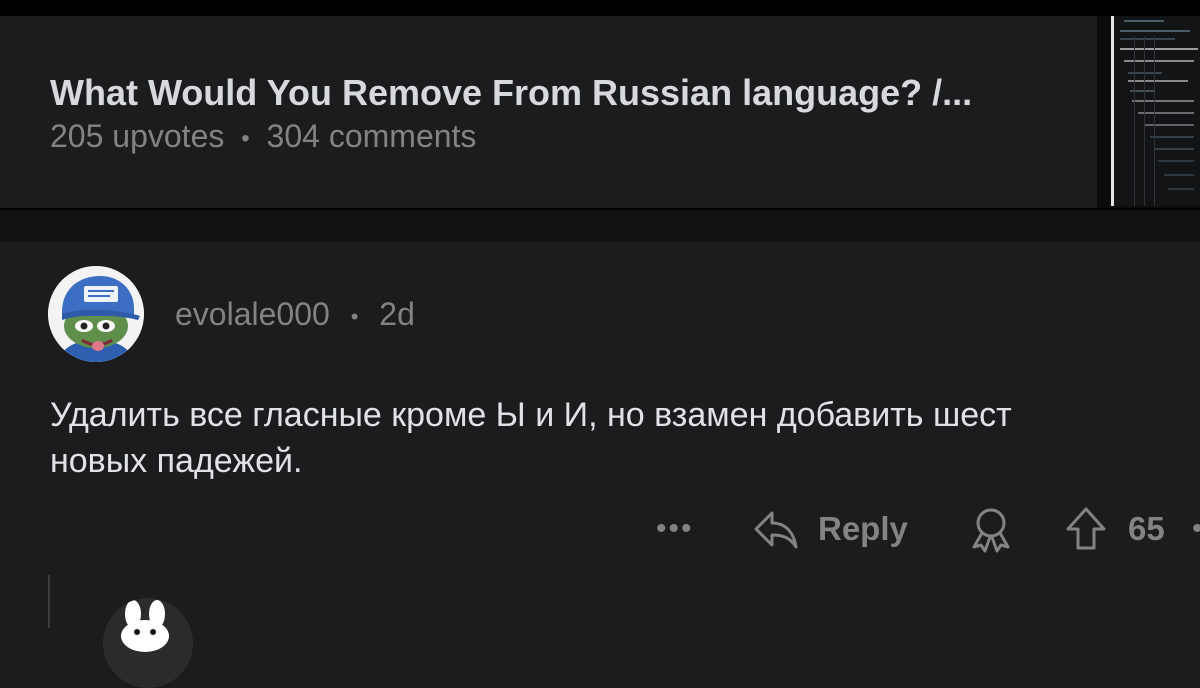  I want to click on vote-score: 65, so click(1146, 528).